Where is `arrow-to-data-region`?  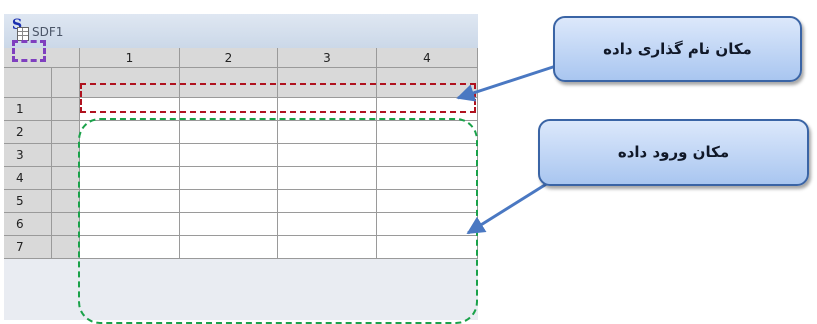
arrow-to-data-region is located at coordinates (511, 205).